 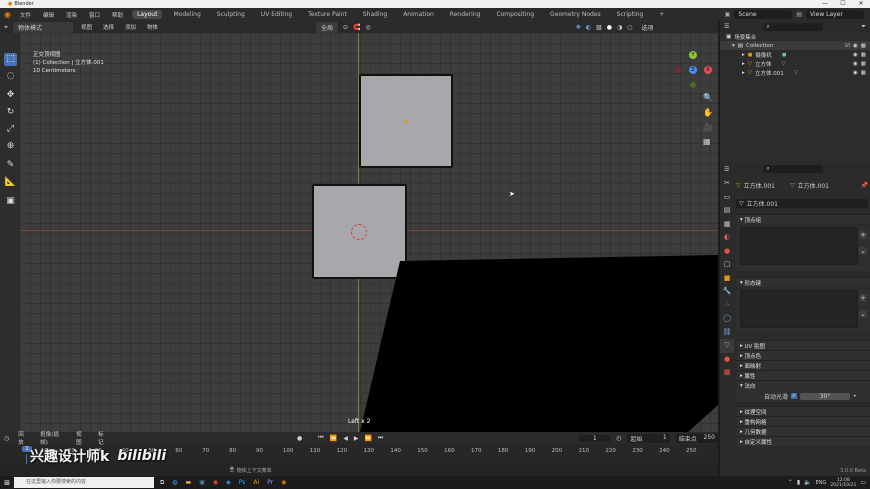 What do you see at coordinates (863, 298) in the screenshot?
I see `add-shape-key-button: +` at bounding box center [863, 298].